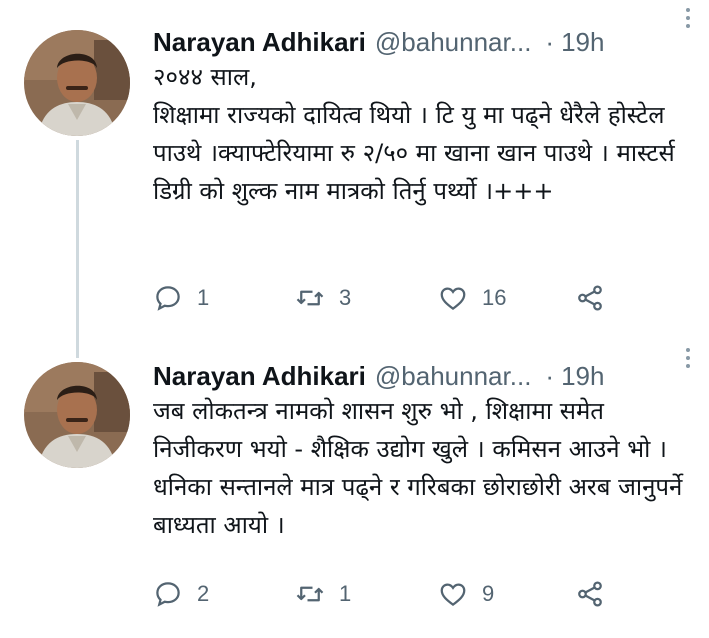  Describe the element at coordinates (488, 593) in the screenshot. I see `like-count: 9` at that location.